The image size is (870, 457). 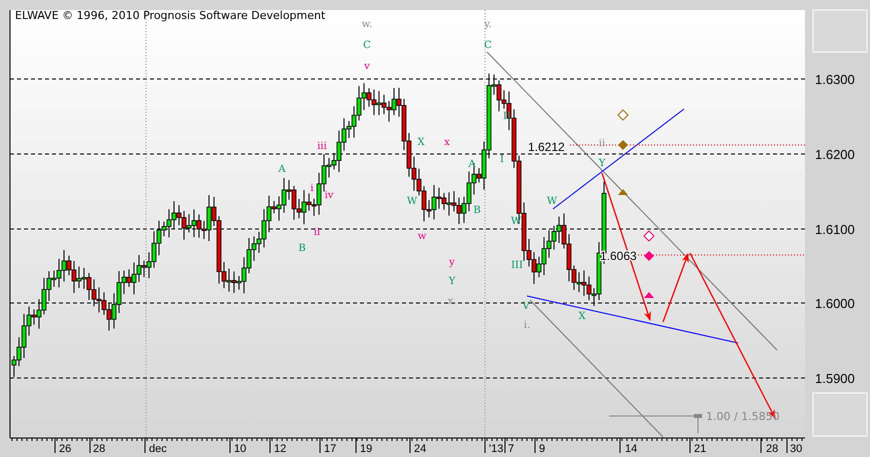 I want to click on axis-label: 1.6000, so click(x=835, y=303).